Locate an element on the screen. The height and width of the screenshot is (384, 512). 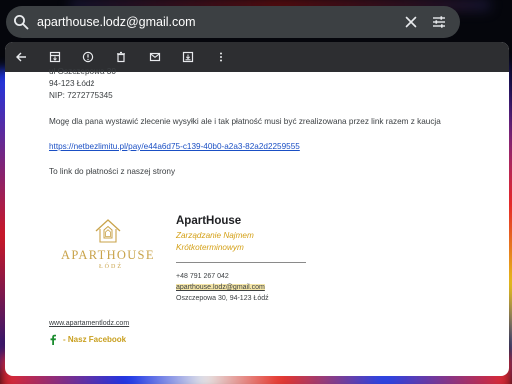
search-options-icon is located at coordinates (439, 22).